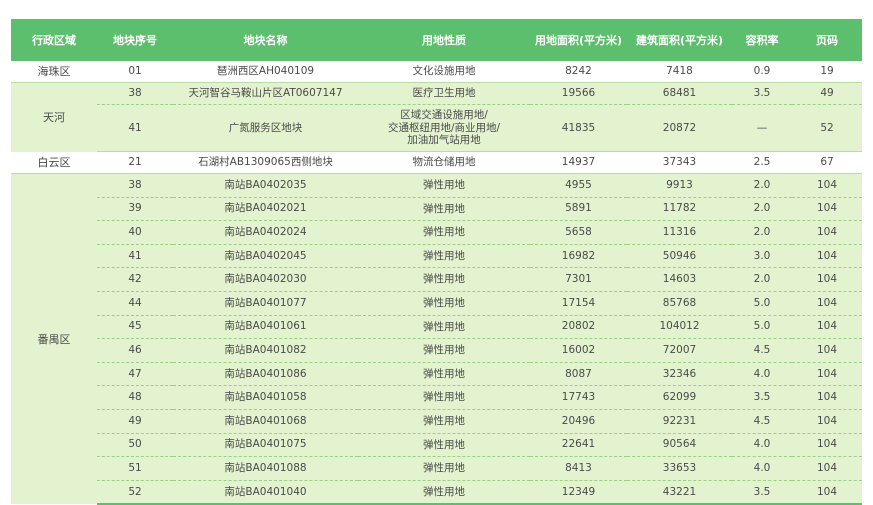 The image size is (873, 505). What do you see at coordinates (135, 185) in the screenshot?
I see `parcel-no-cell: 38` at bounding box center [135, 185].